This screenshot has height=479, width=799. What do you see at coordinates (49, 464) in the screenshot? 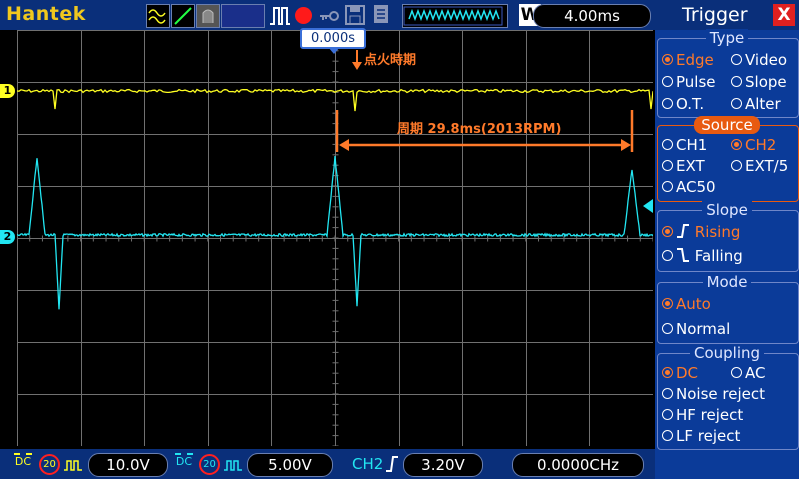
I see `ch1-bandwidth-limit: 20` at bounding box center [49, 464].